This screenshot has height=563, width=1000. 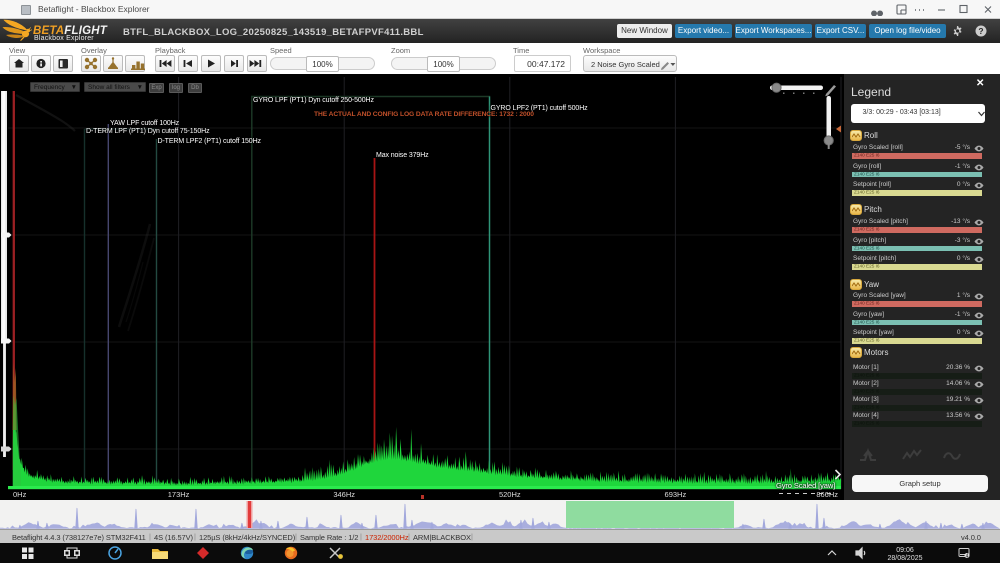 I want to click on svg-text: 4, so click(x=967, y=557).